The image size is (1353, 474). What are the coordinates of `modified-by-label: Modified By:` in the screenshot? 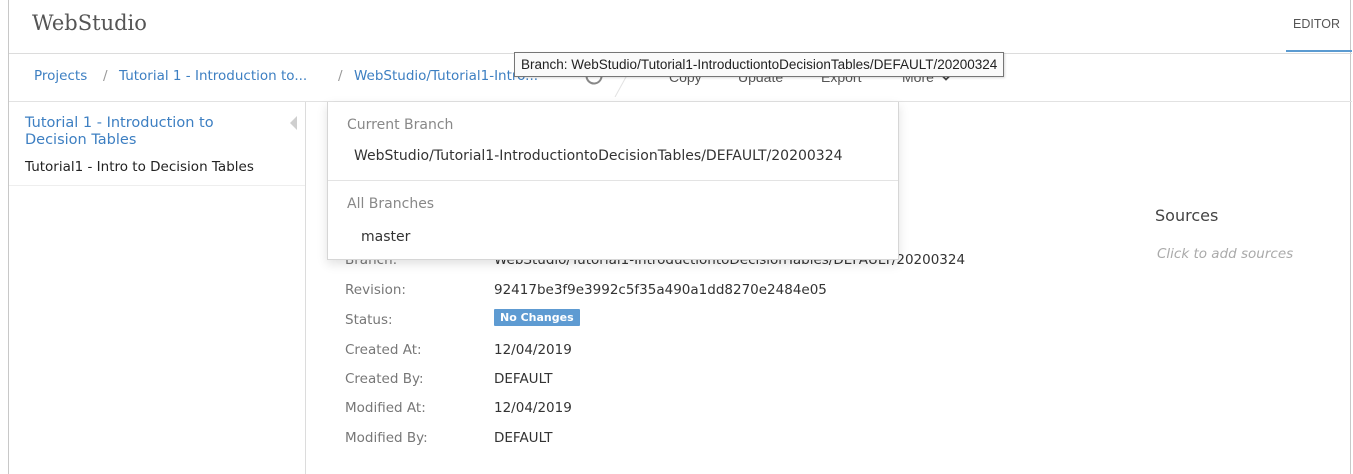 It's located at (386, 438).